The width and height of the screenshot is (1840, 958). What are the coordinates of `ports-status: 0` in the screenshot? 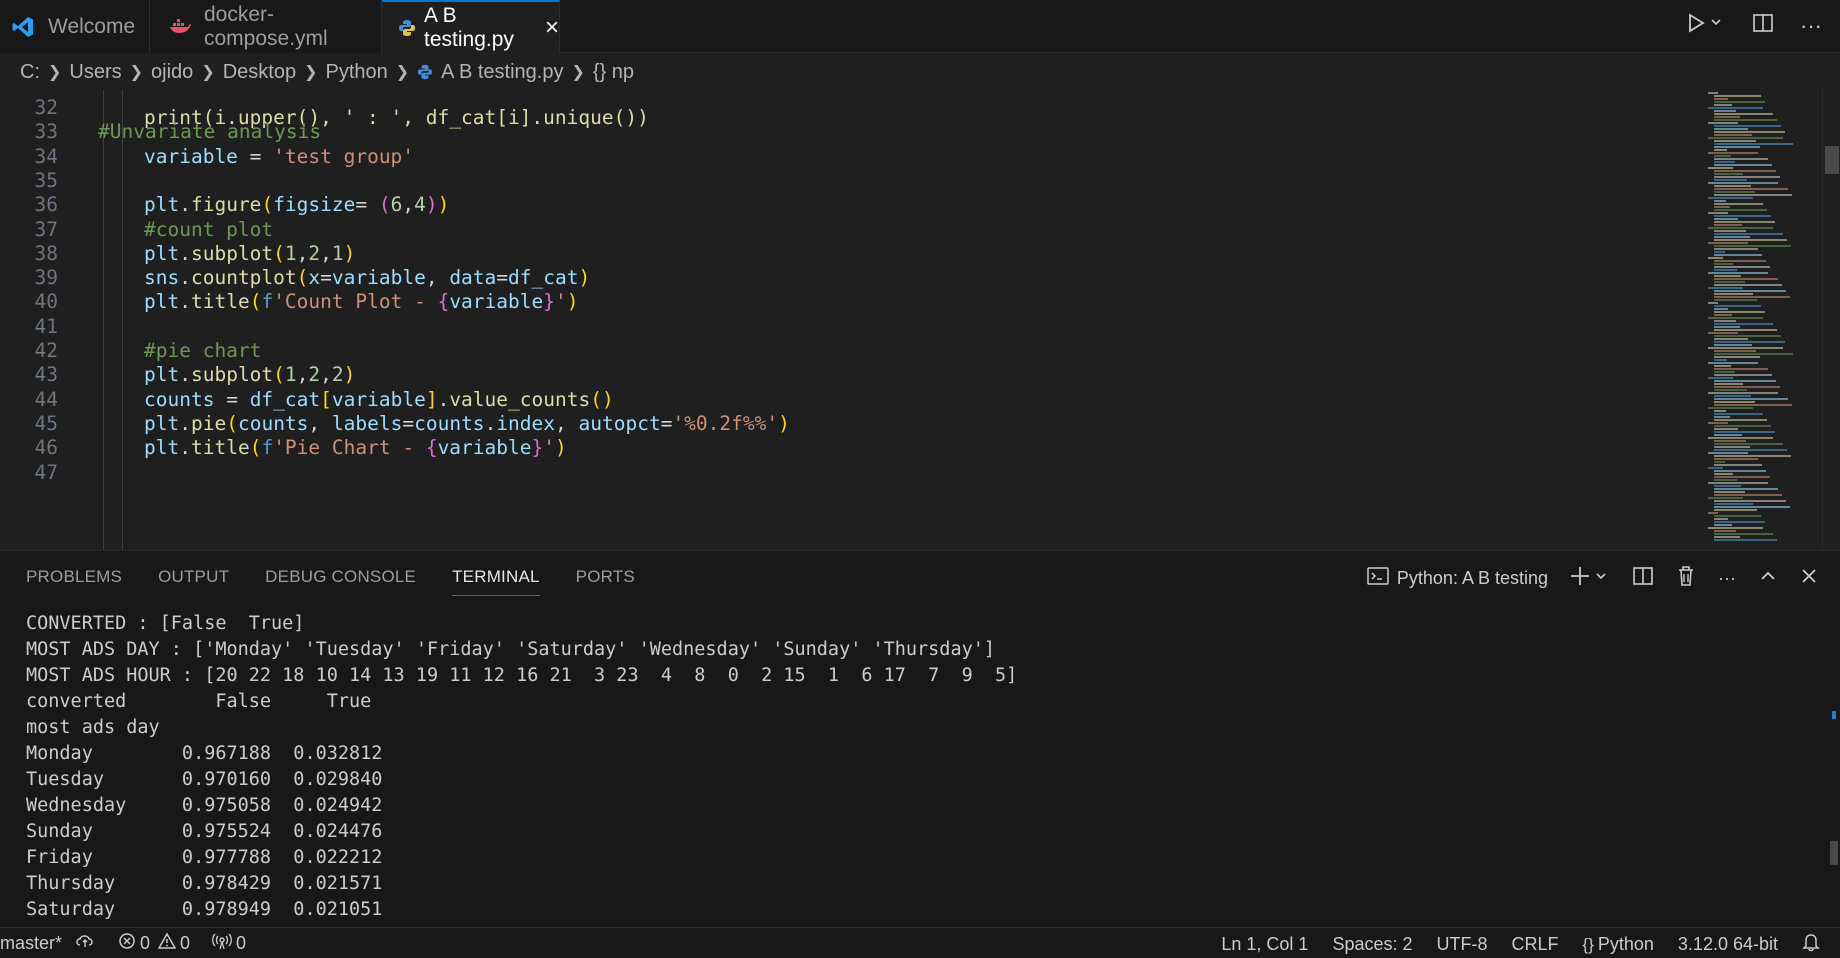 It's located at (229, 943).